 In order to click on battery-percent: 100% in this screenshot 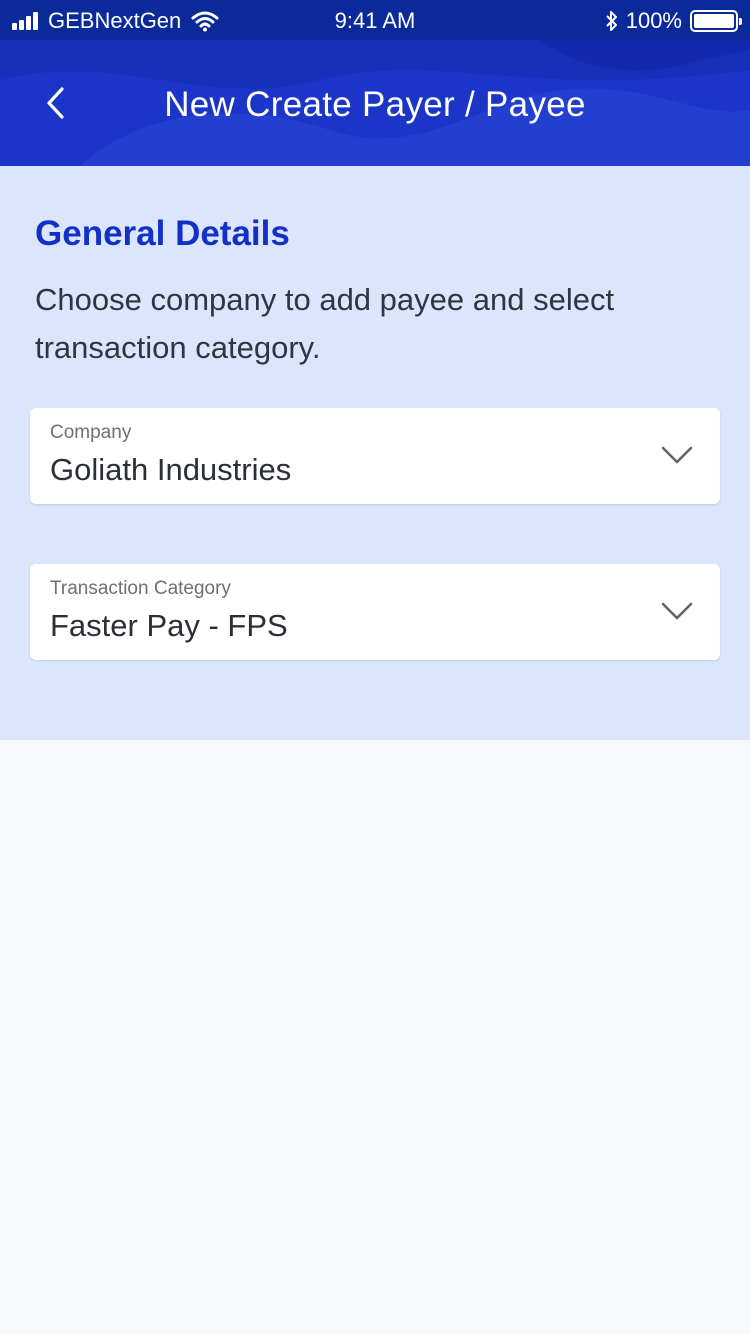, I will do `click(653, 20)`.